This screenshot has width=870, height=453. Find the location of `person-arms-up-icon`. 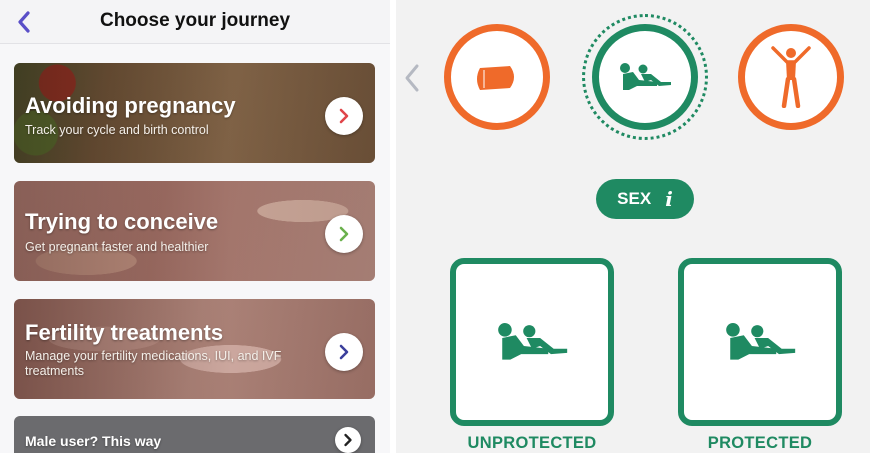

person-arms-up-icon is located at coordinates (791, 77).